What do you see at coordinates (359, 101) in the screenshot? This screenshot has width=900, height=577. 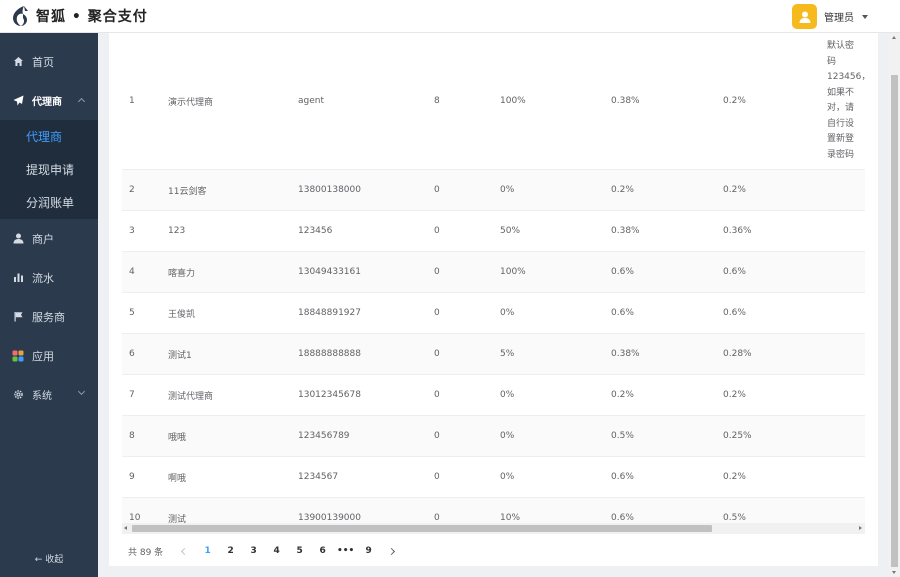 I see `cell-account: agent` at bounding box center [359, 101].